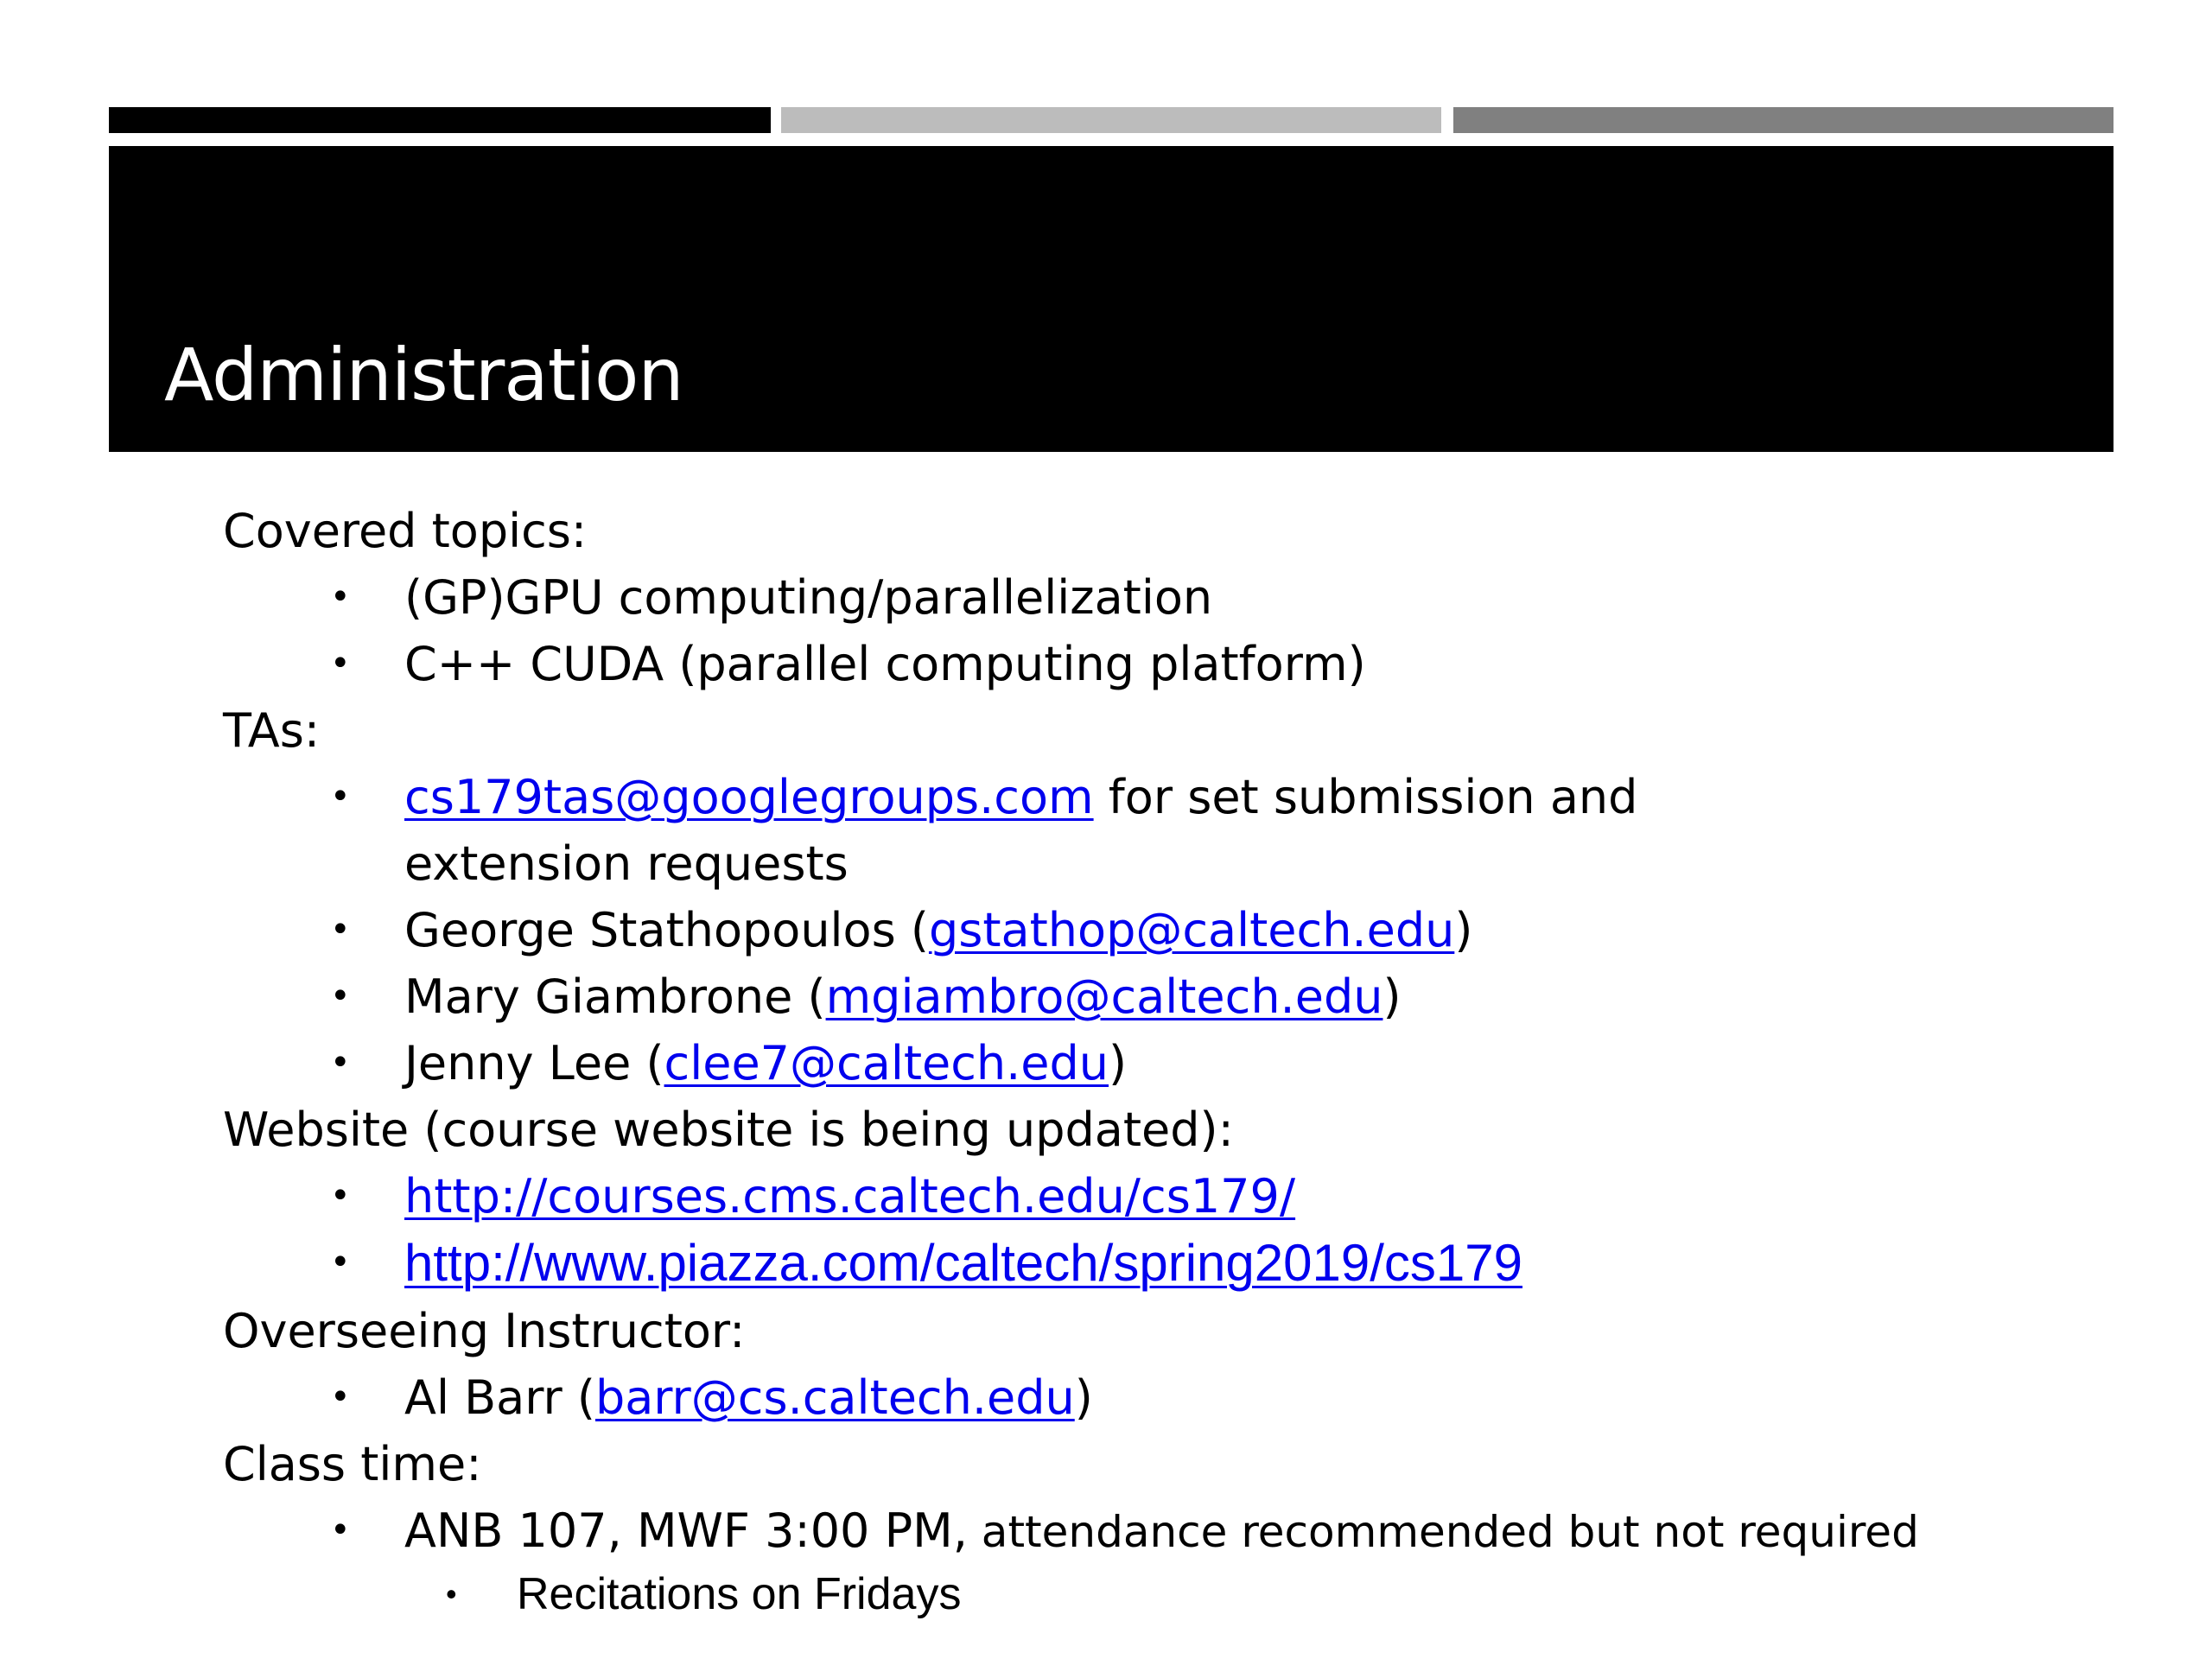 This screenshot has width=2212, height=1659. What do you see at coordinates (1443, 1532) in the screenshot?
I see `attendance-note: attendance recommended but not required` at bounding box center [1443, 1532].